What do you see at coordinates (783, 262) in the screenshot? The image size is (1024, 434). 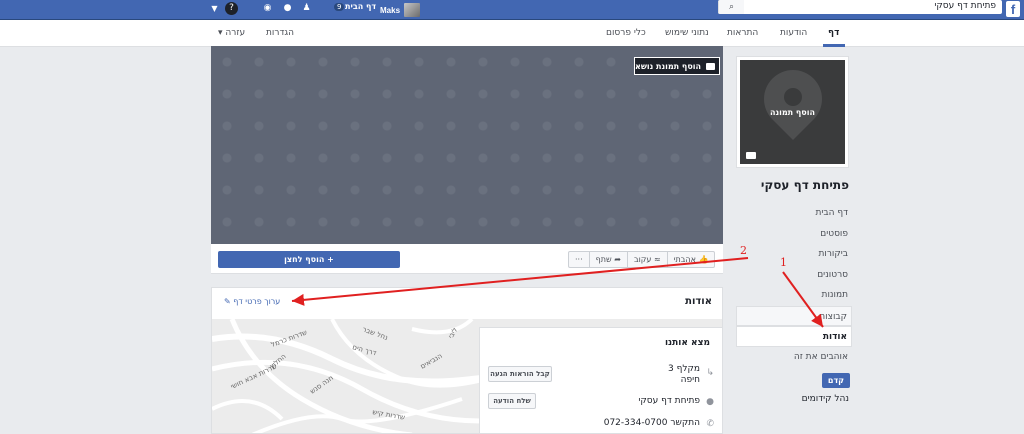 I see `annotation-number-1: 1` at bounding box center [783, 262].